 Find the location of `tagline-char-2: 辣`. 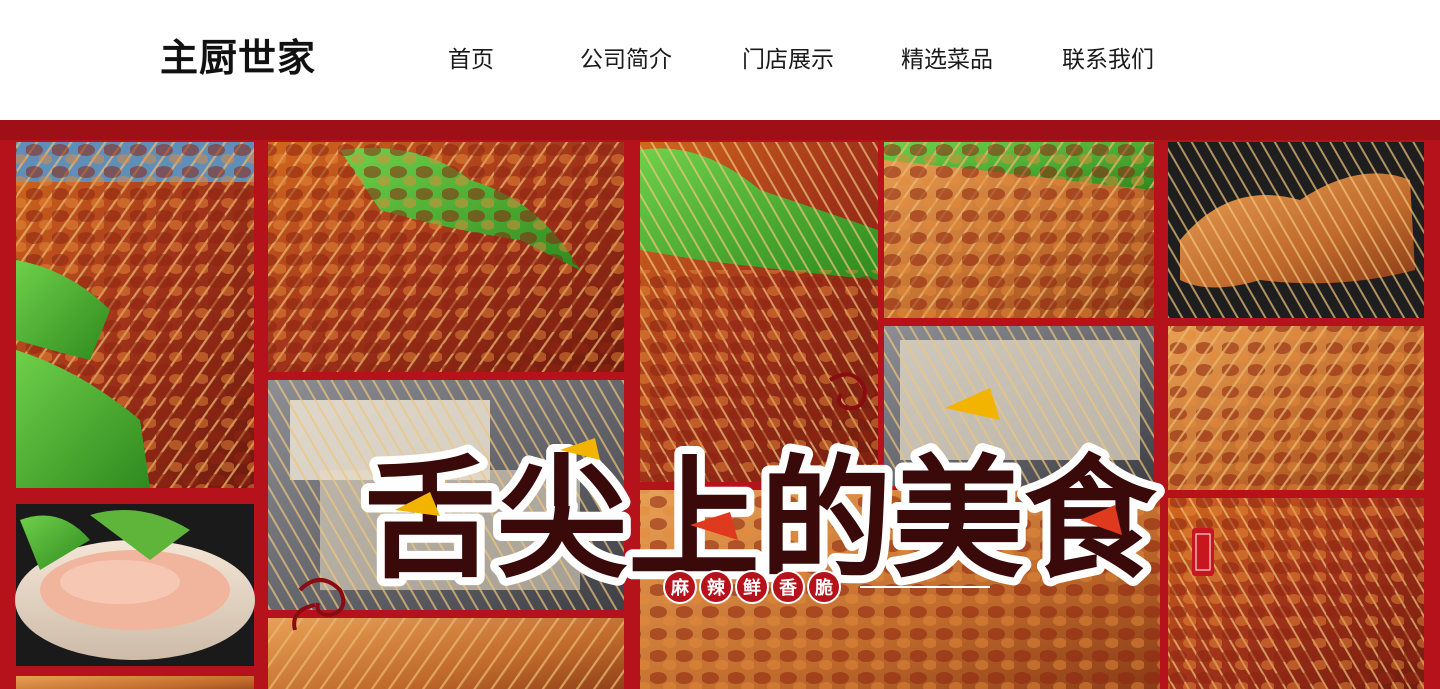

tagline-char-2: 辣 is located at coordinates (716, 588).